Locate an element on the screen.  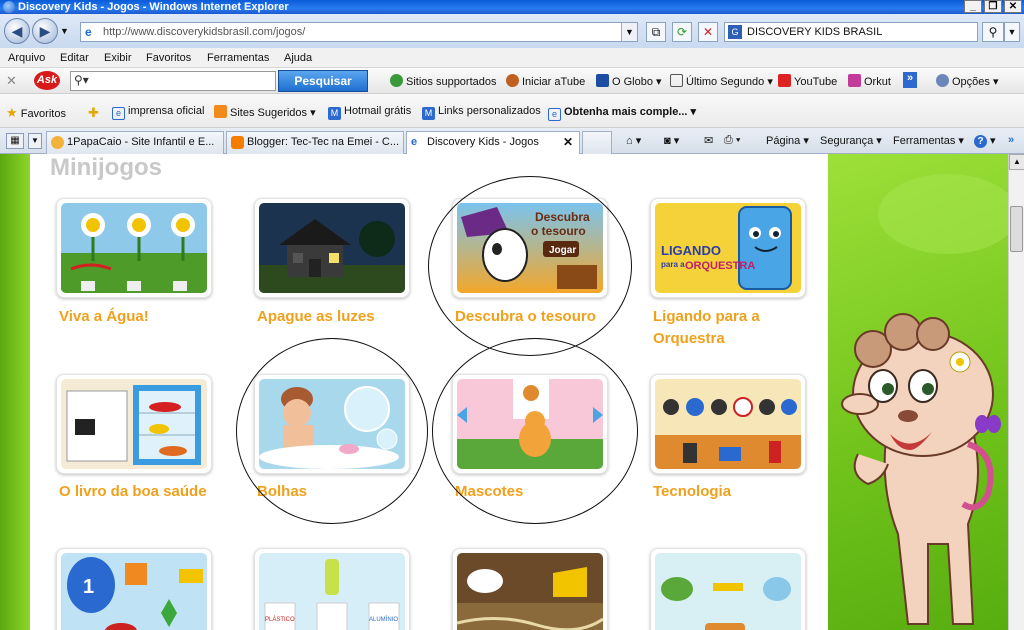
gear-icon is located at coordinates (942, 80).